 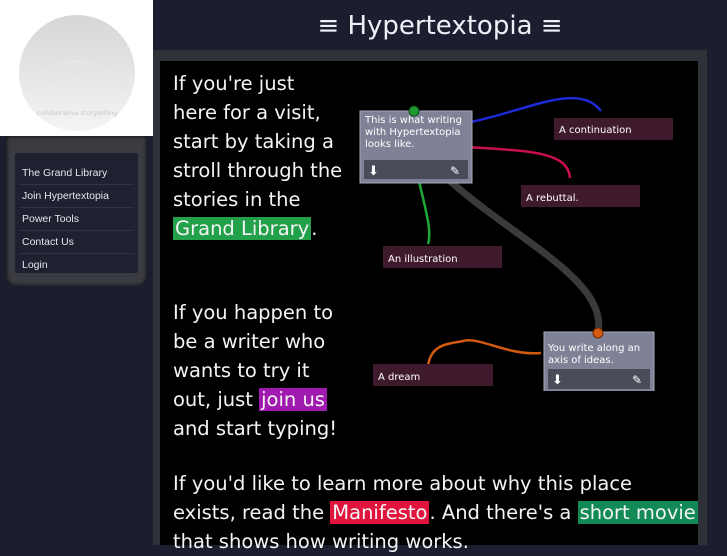 I want to click on page-title: ≡ Hypertextopia ≡, so click(x=440, y=26).